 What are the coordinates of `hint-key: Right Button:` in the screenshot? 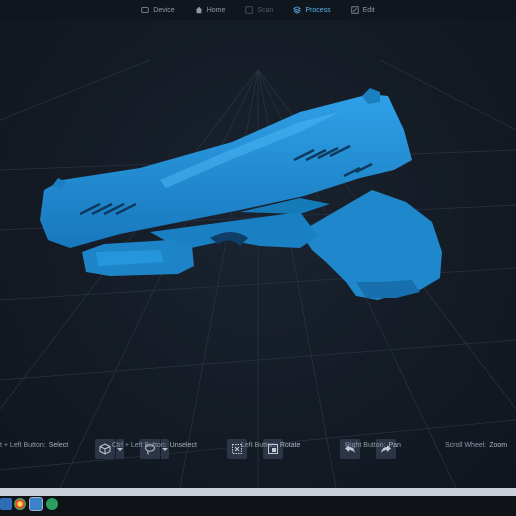 It's located at (365, 445).